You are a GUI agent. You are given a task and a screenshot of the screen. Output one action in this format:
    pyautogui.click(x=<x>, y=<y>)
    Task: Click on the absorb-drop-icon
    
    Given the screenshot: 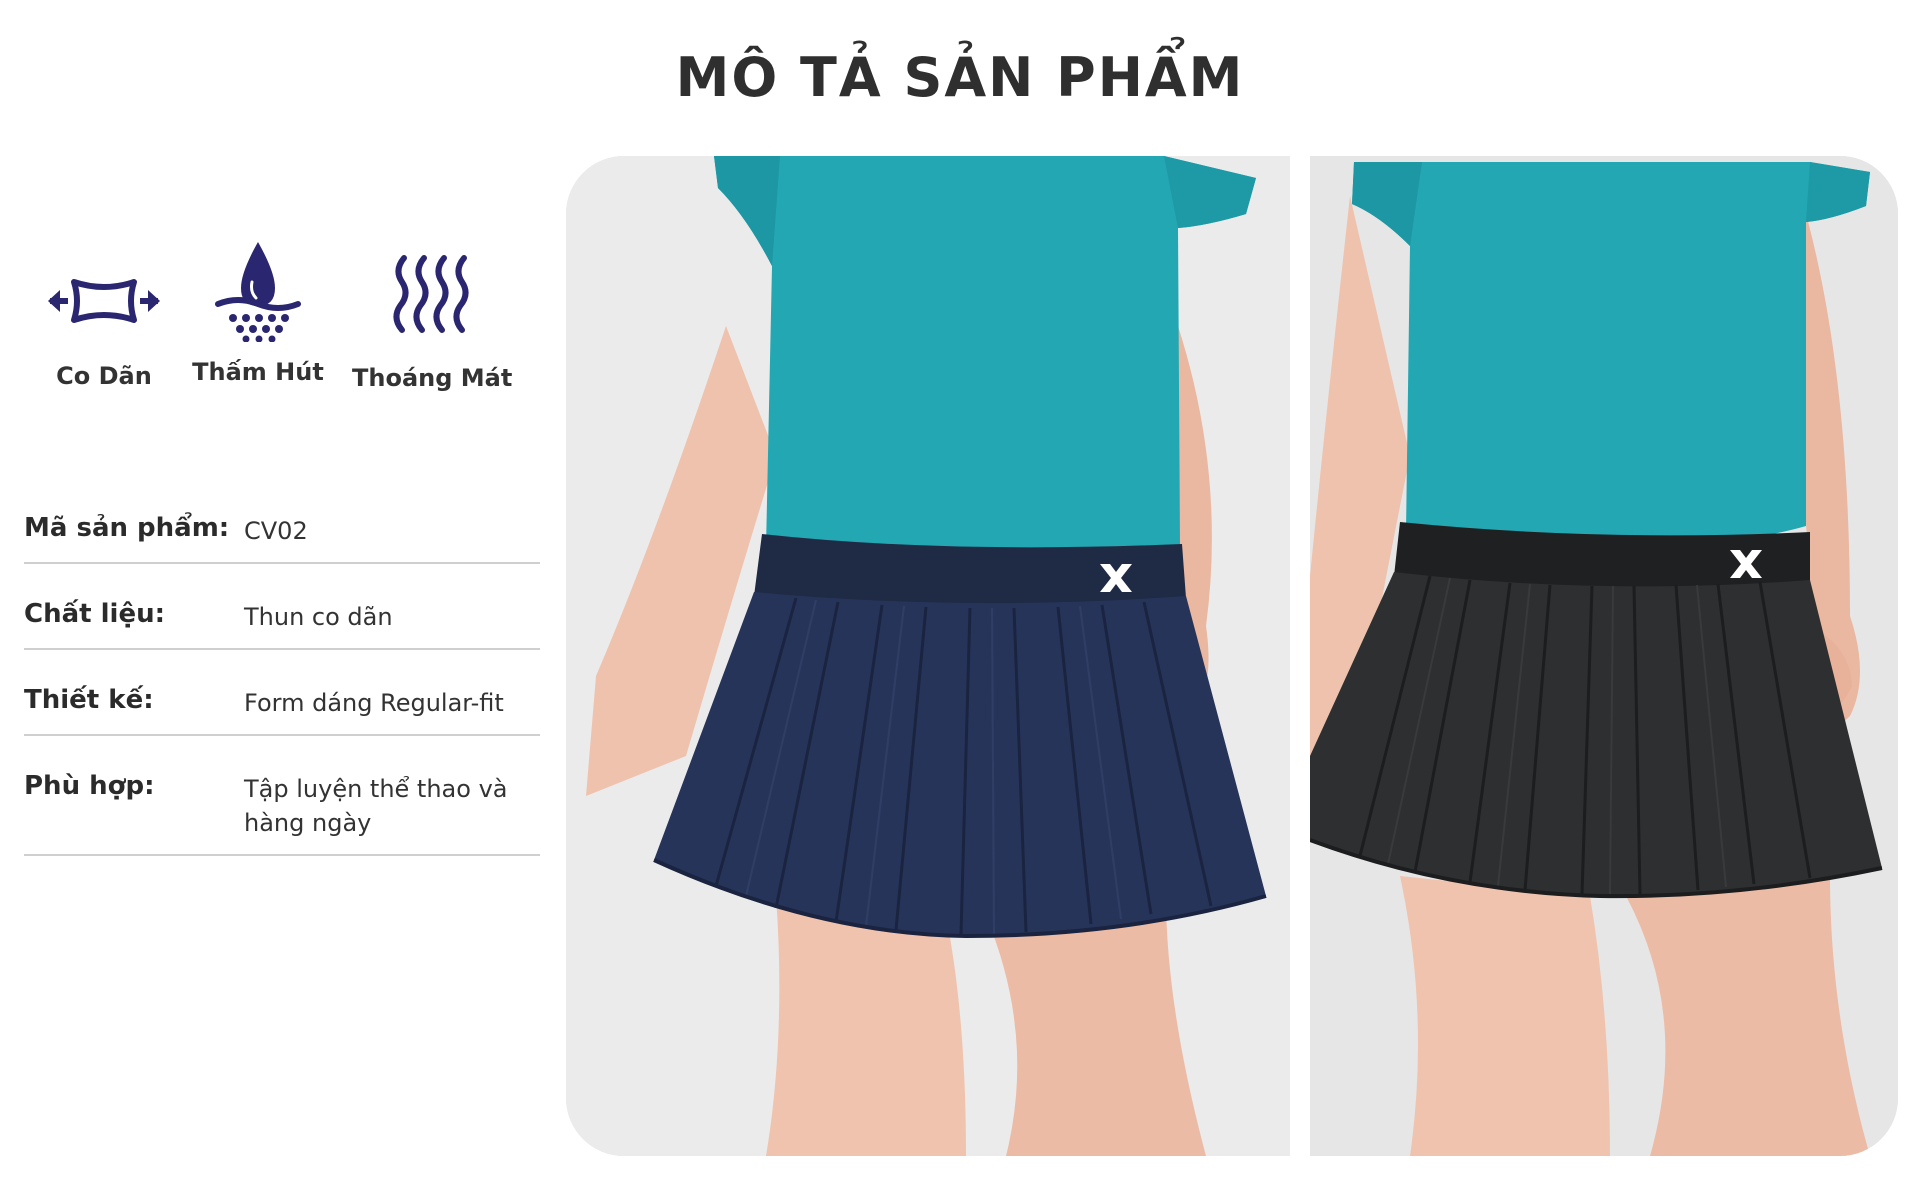 What is the action you would take?
    pyautogui.click(x=258, y=292)
    